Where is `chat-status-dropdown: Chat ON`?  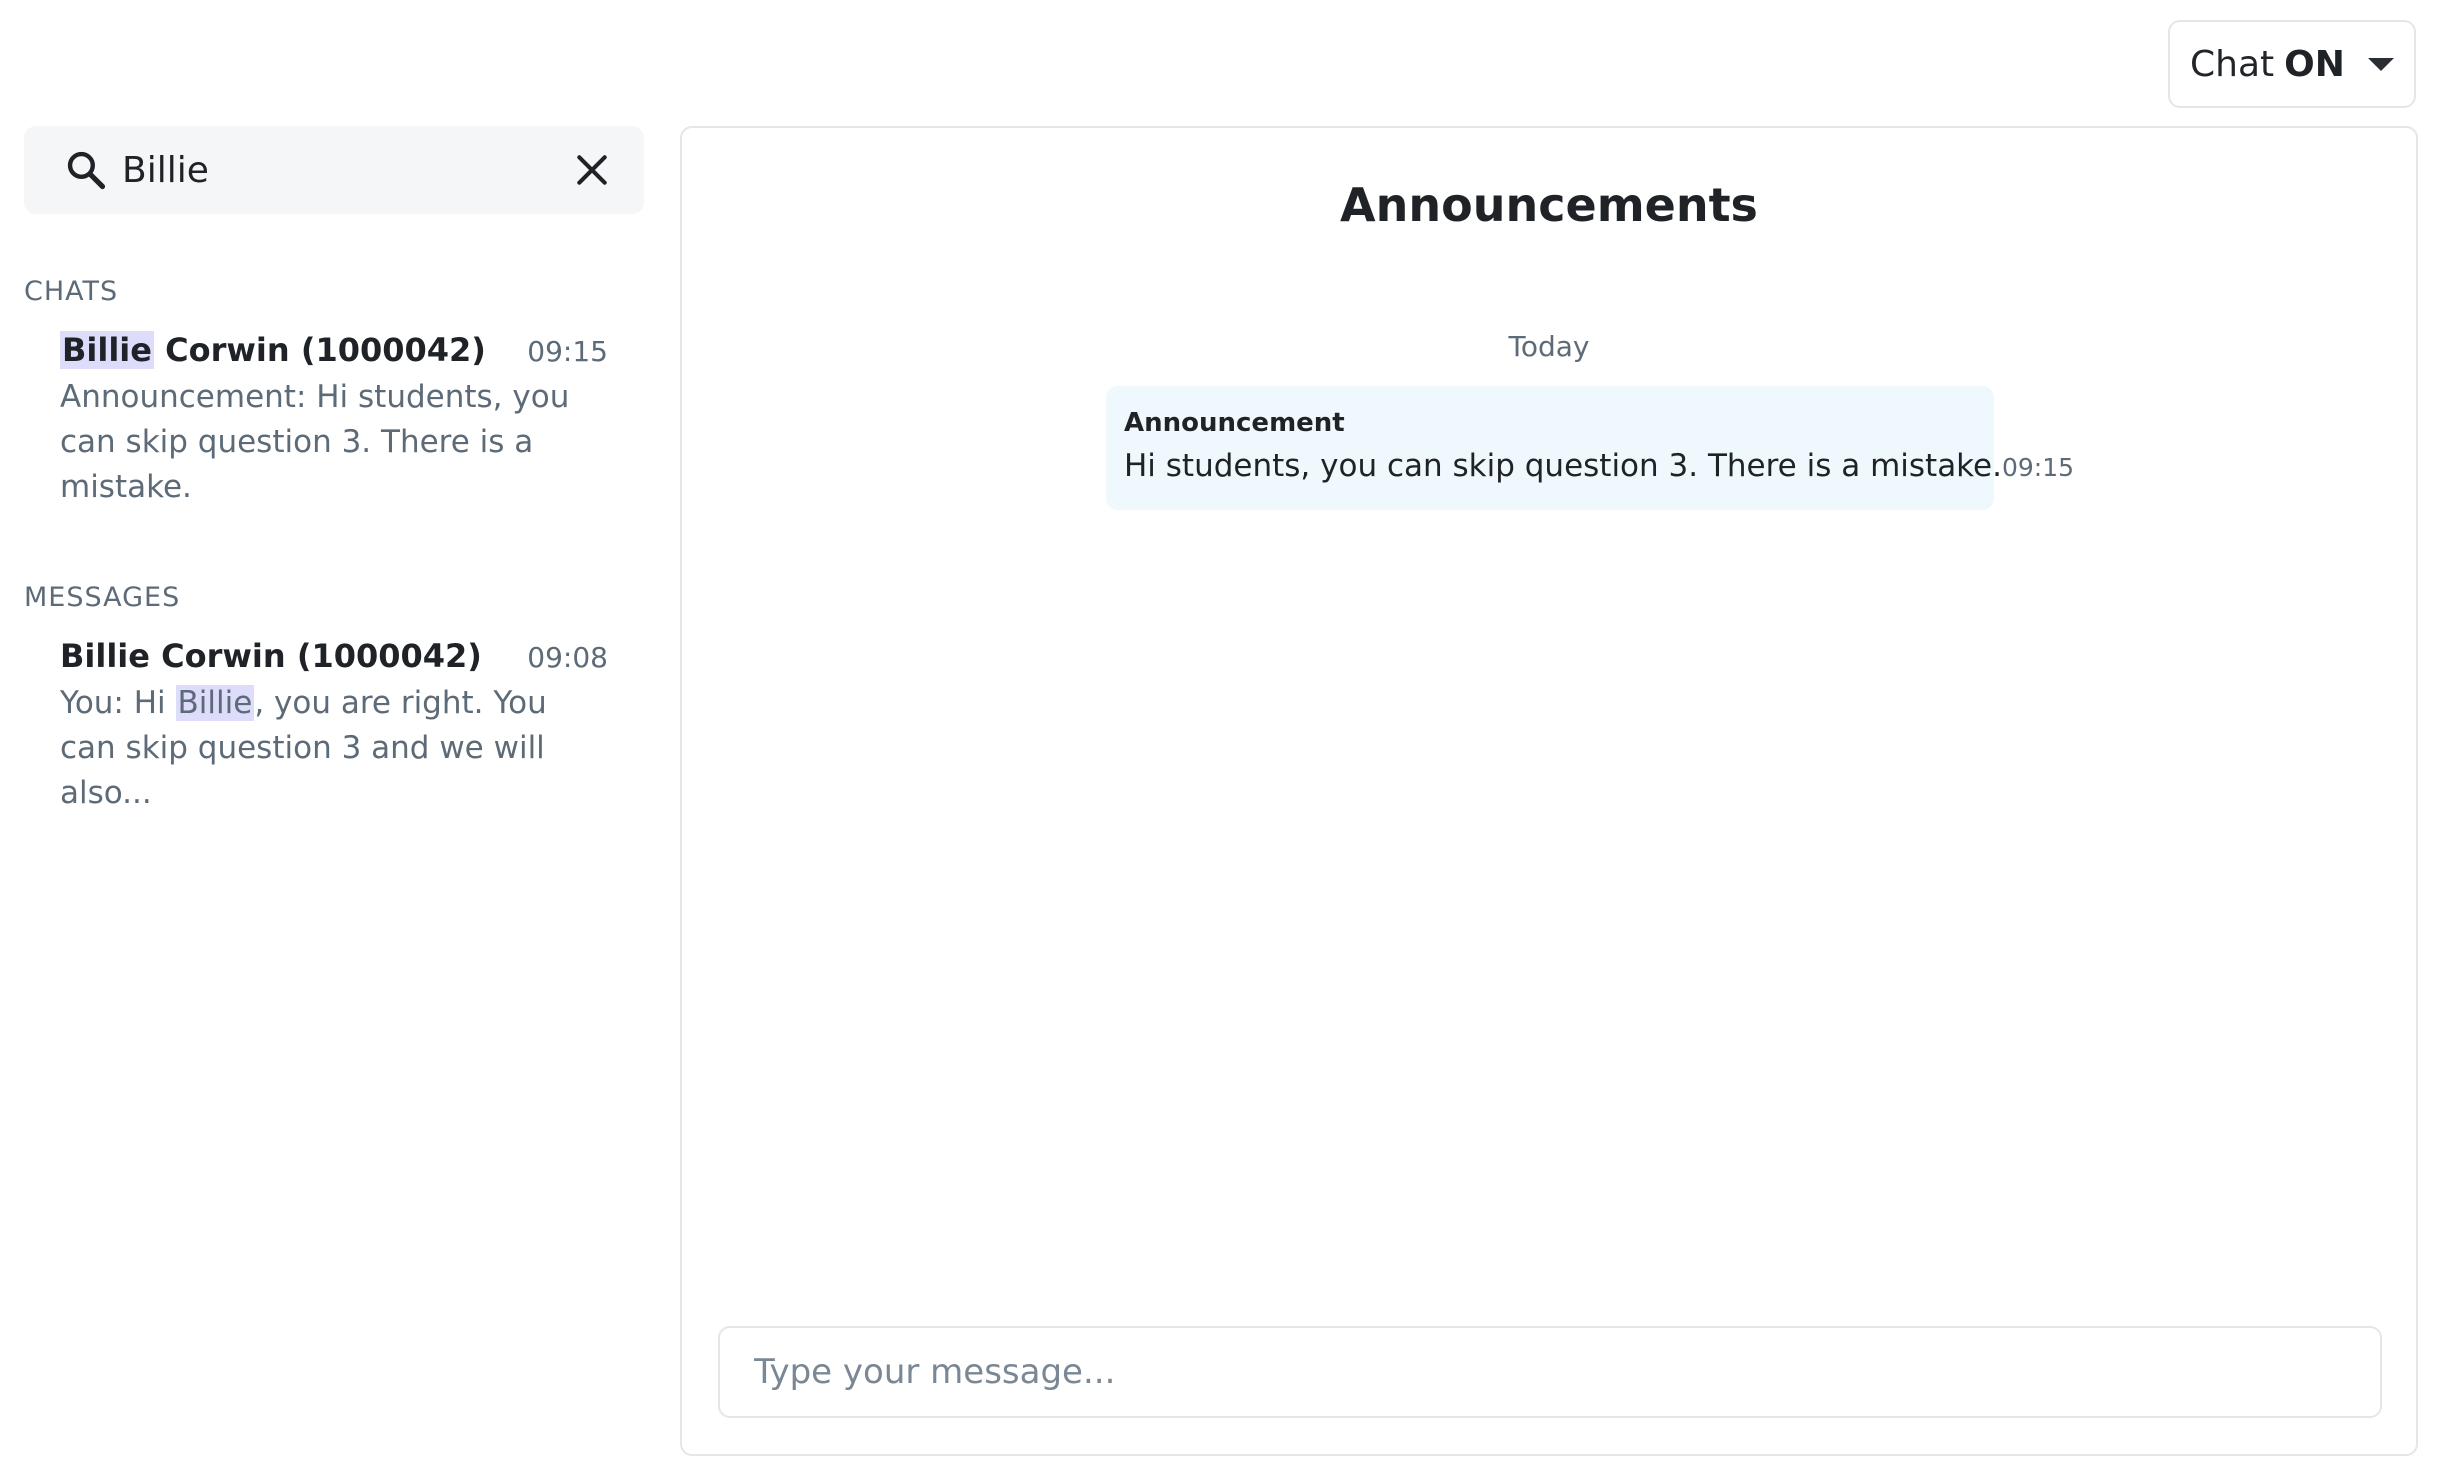 chat-status-dropdown: Chat ON is located at coordinates (2292, 64).